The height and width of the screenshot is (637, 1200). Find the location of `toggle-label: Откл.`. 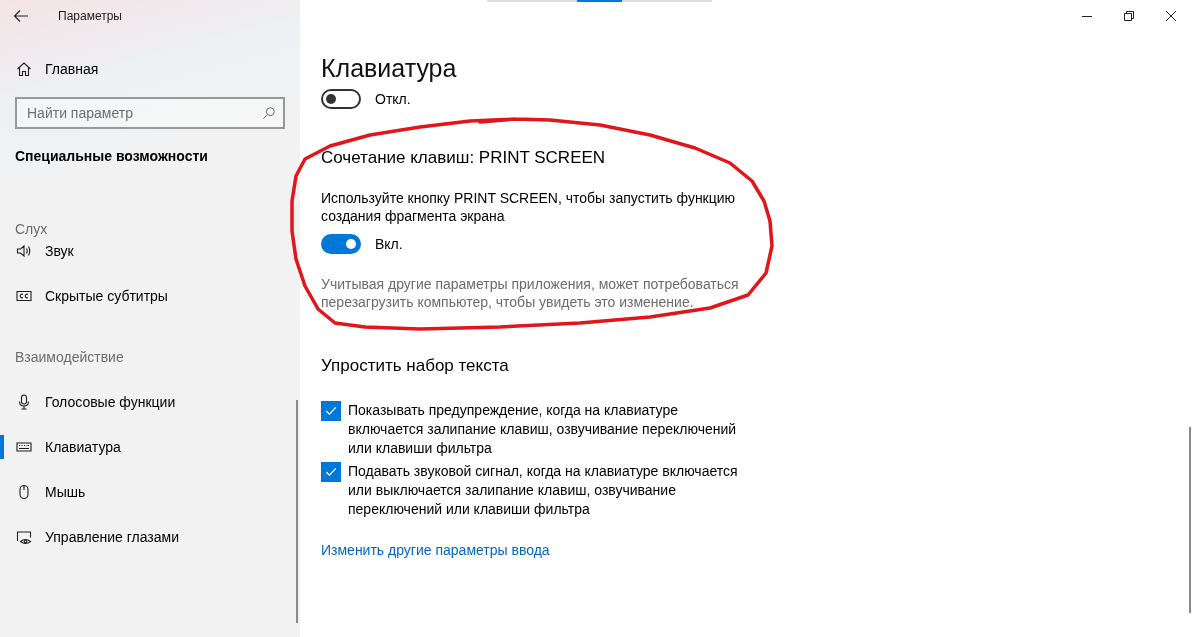

toggle-label: Откл. is located at coordinates (393, 99).